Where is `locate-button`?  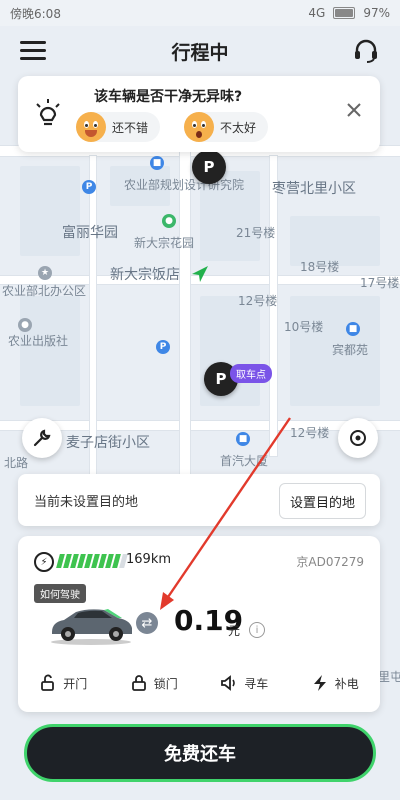
locate-button is located at coordinates (358, 438).